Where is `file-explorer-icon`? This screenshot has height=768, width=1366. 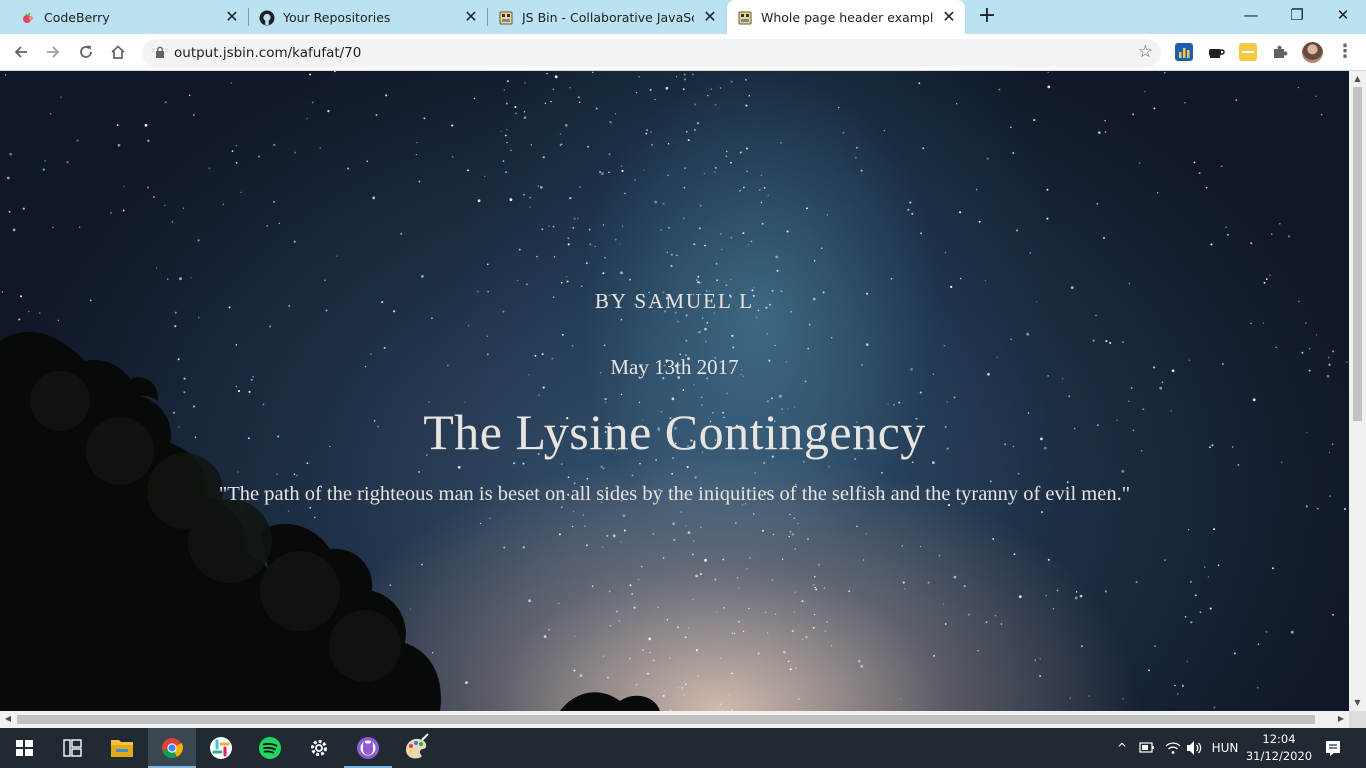
file-explorer-icon is located at coordinates (122, 748).